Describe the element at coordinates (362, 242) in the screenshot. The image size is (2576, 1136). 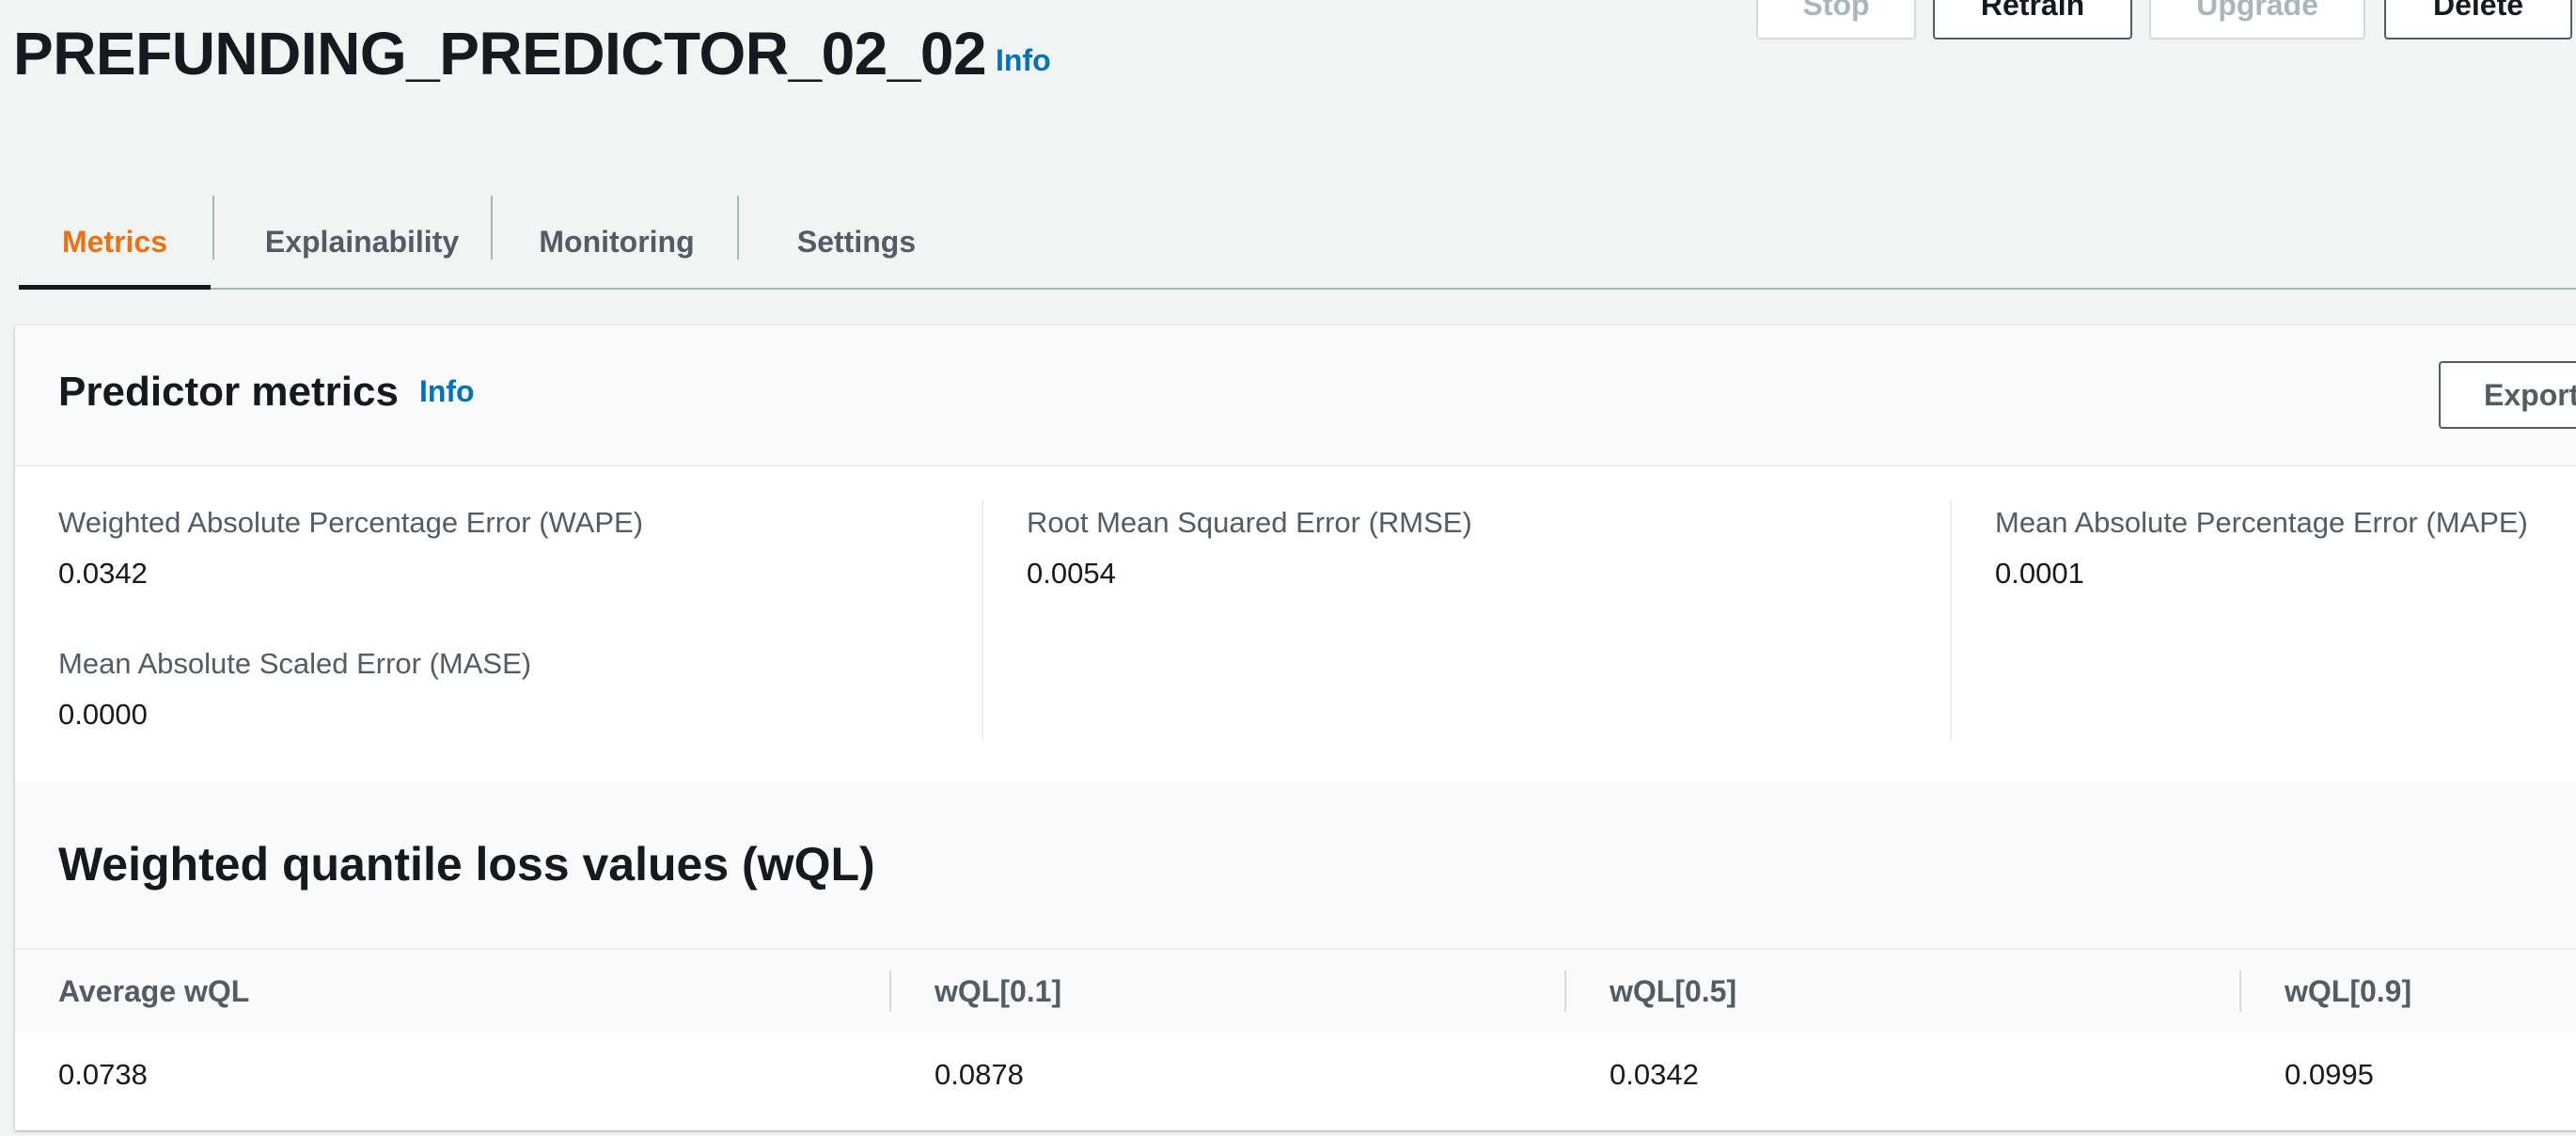
I see `tab-explainability: Explainability` at that location.